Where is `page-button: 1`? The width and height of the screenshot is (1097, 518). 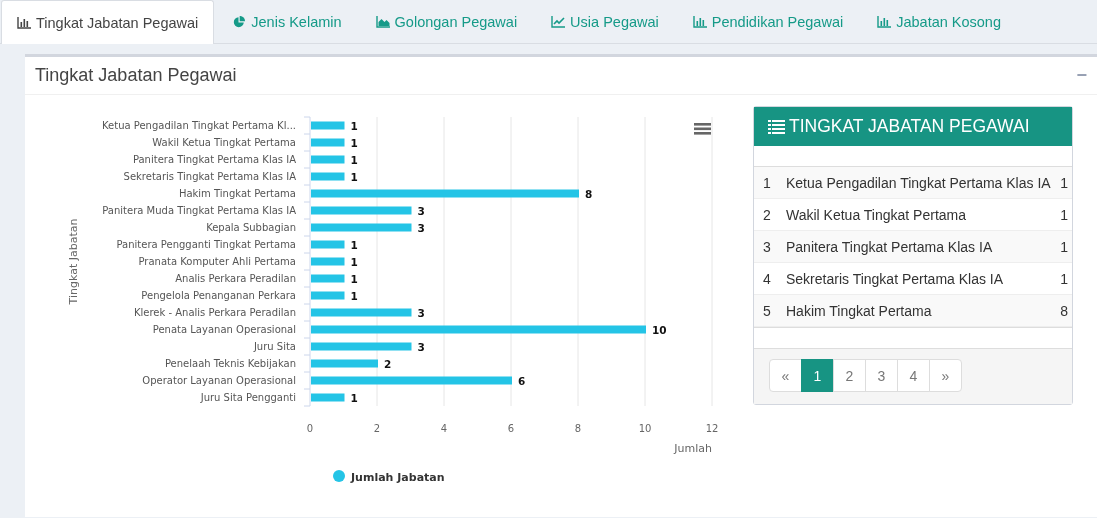
page-button: 1 is located at coordinates (817, 375).